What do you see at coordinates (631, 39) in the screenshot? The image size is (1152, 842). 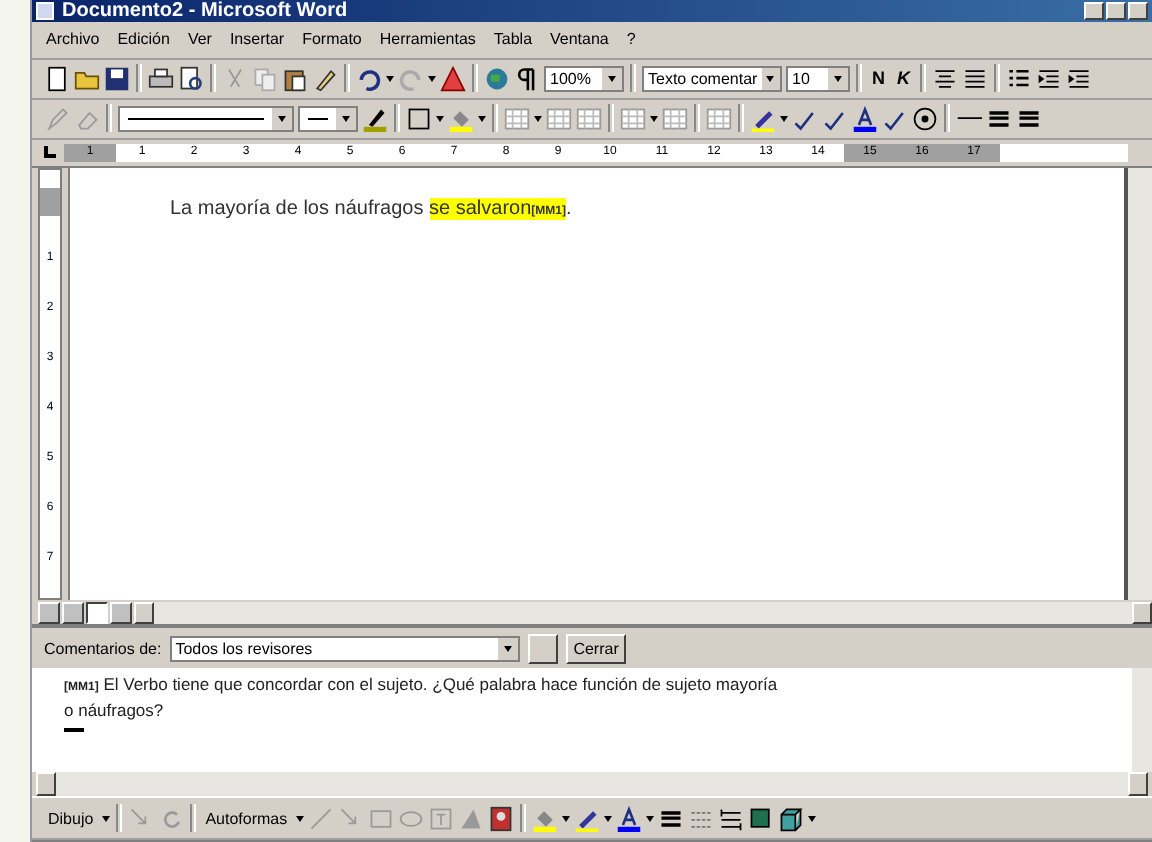 I see `menu-item: ?` at bounding box center [631, 39].